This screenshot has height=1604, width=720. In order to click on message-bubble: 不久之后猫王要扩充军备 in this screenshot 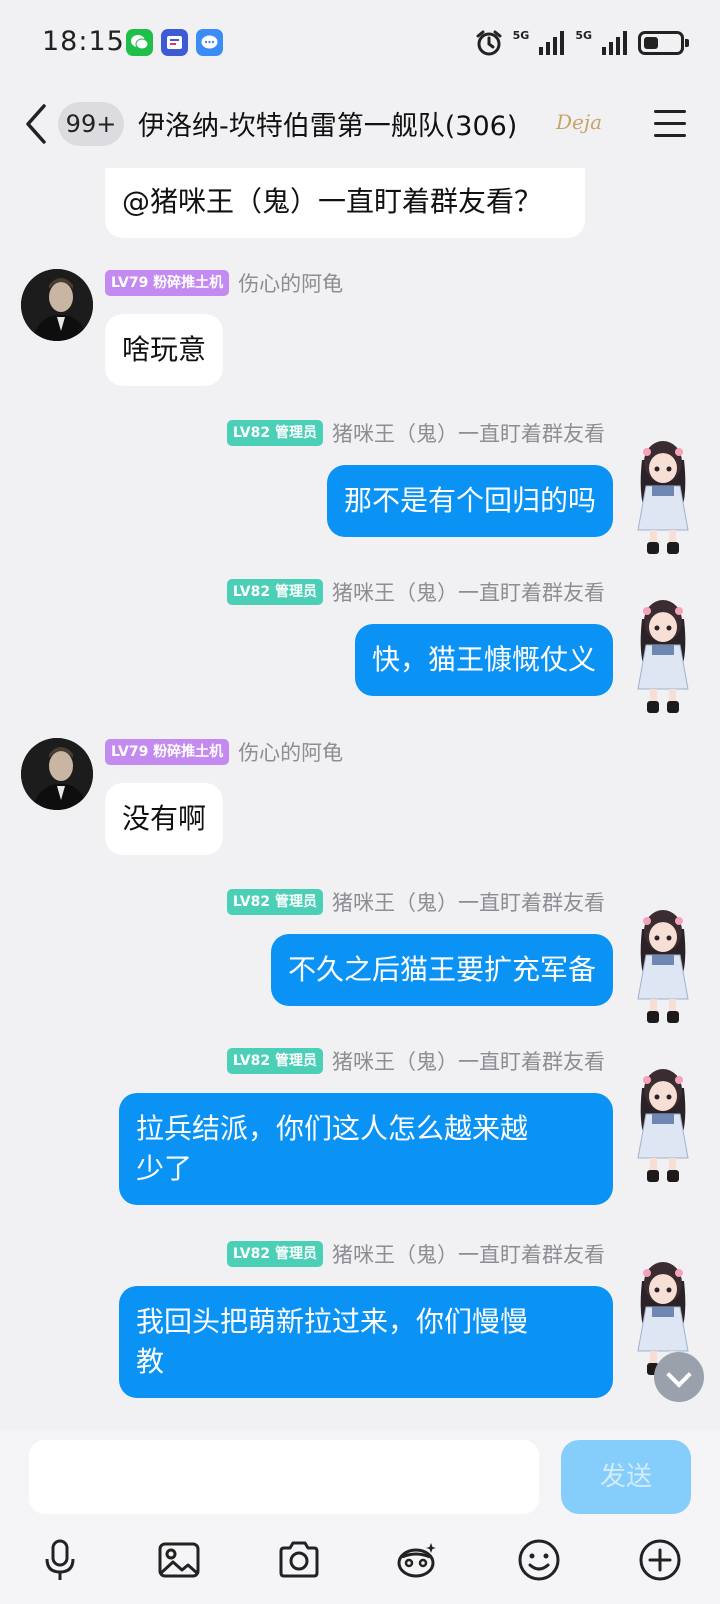, I will do `click(441, 970)`.